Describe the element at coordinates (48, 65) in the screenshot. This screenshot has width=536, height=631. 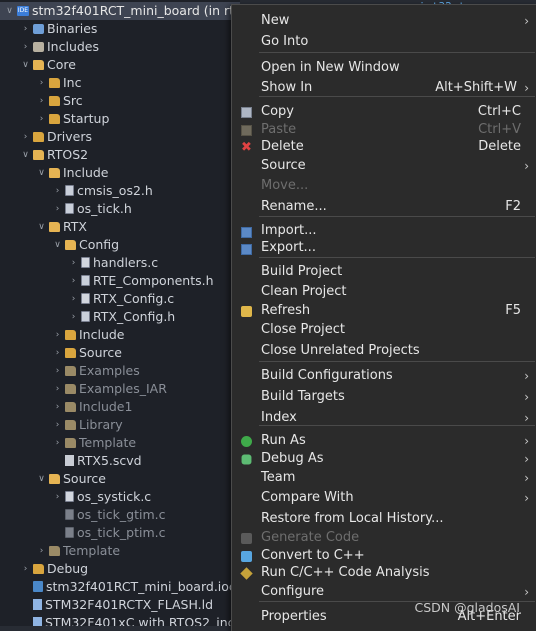
I see `tree-item: ∨ Core` at that location.